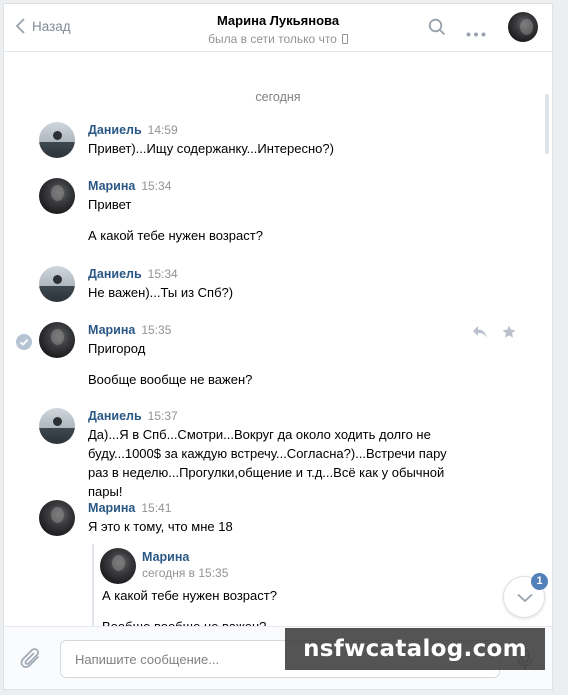 This screenshot has width=568, height=695. Describe the element at coordinates (274, 286) in the screenshot. I see `message: Даниель 15:34 Не важен)...Ты из Спб?)` at that location.